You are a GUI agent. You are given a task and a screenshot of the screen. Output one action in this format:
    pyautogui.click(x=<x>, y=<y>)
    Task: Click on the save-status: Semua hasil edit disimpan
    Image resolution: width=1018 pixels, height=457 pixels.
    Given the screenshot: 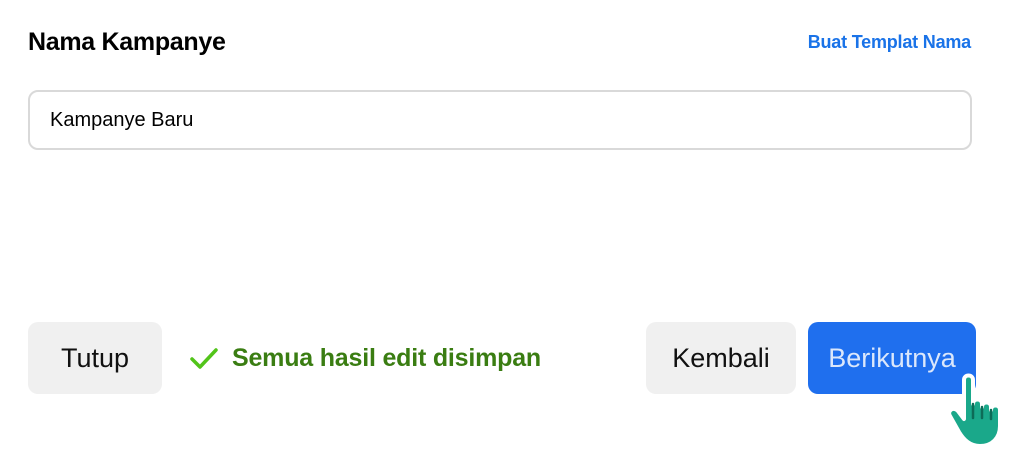 What is the action you would take?
    pyautogui.click(x=364, y=358)
    